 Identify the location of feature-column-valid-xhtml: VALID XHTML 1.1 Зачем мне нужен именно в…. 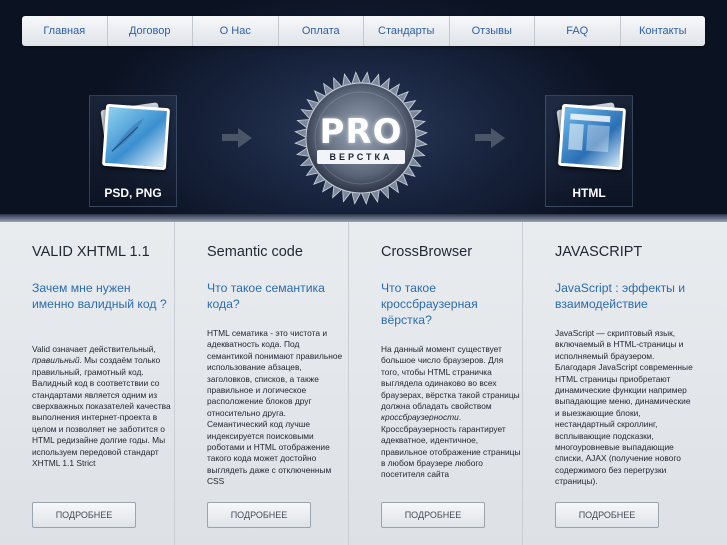
(87, 383).